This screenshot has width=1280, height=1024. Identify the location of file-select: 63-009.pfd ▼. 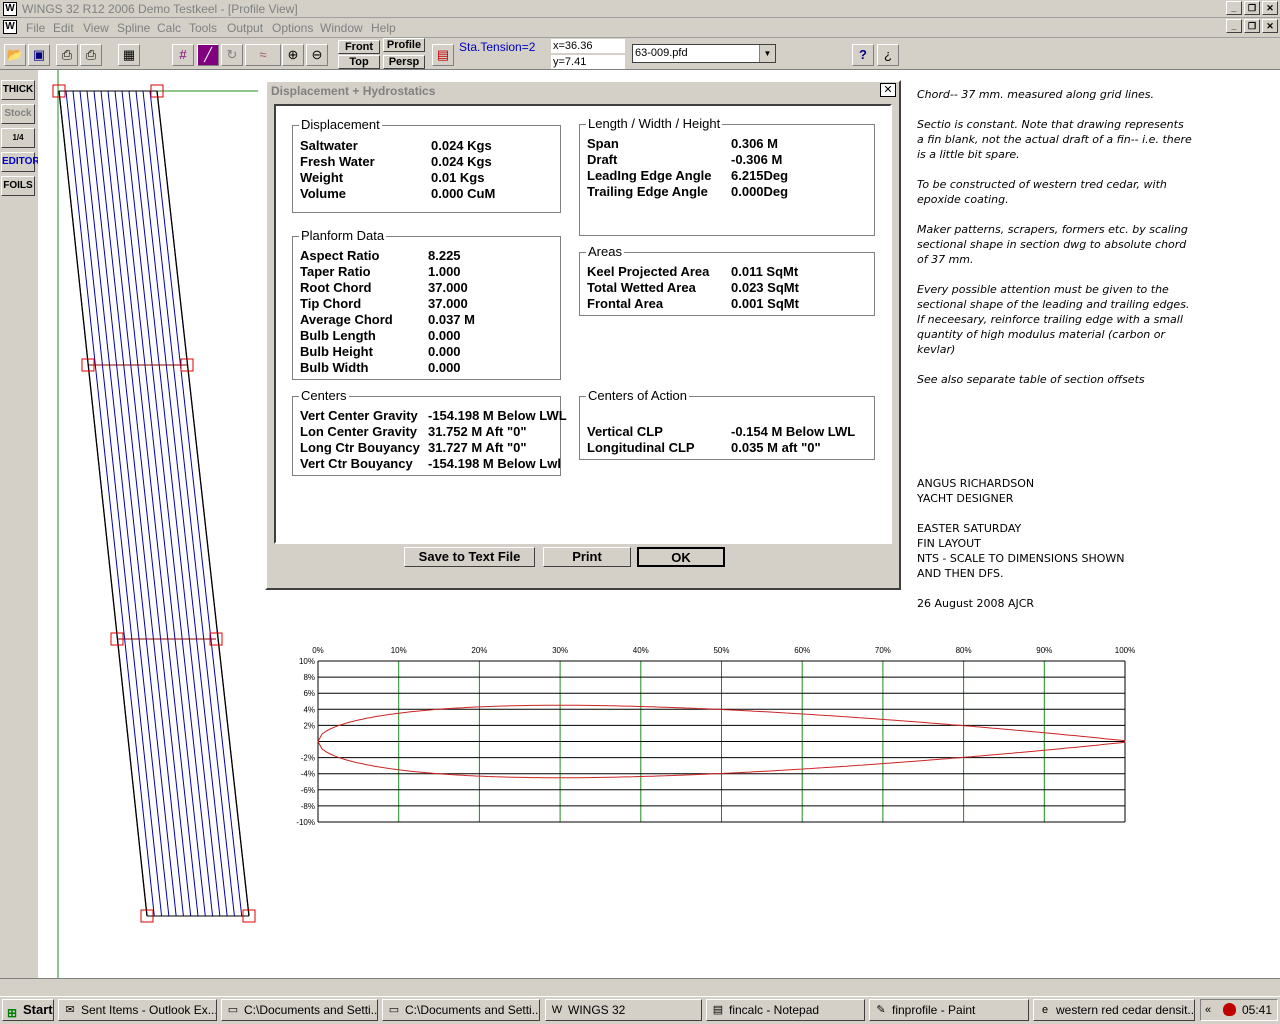
(704, 53).